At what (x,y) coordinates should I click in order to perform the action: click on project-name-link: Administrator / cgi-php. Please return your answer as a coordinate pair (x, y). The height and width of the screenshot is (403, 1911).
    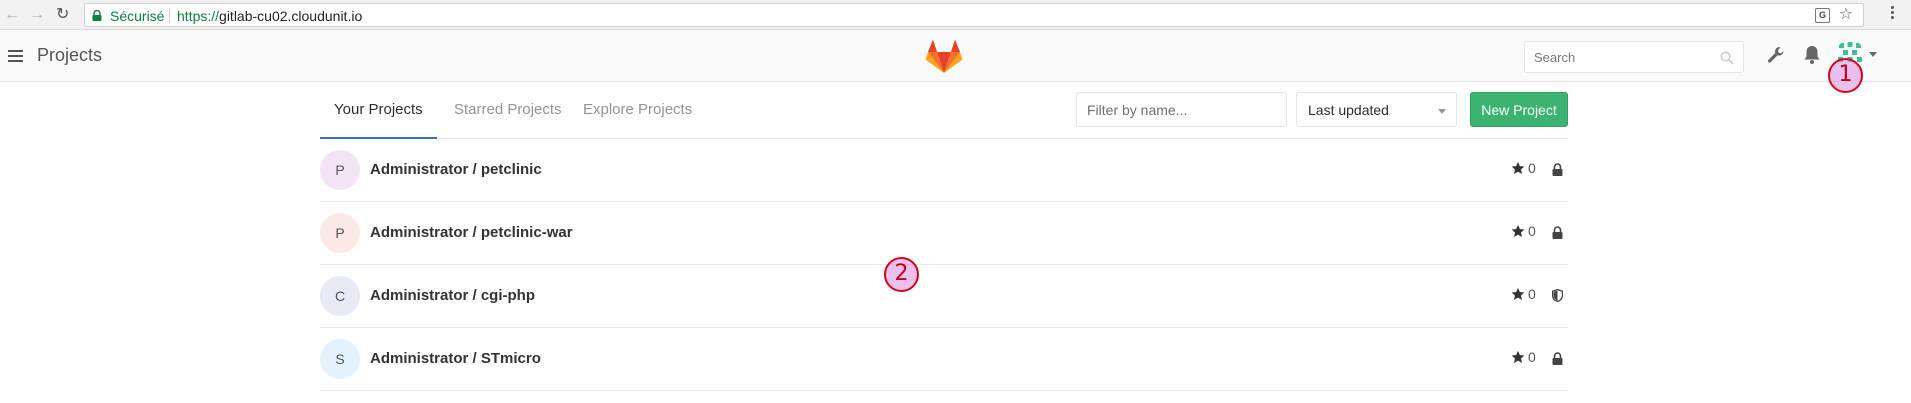
    Looking at the image, I should click on (452, 295).